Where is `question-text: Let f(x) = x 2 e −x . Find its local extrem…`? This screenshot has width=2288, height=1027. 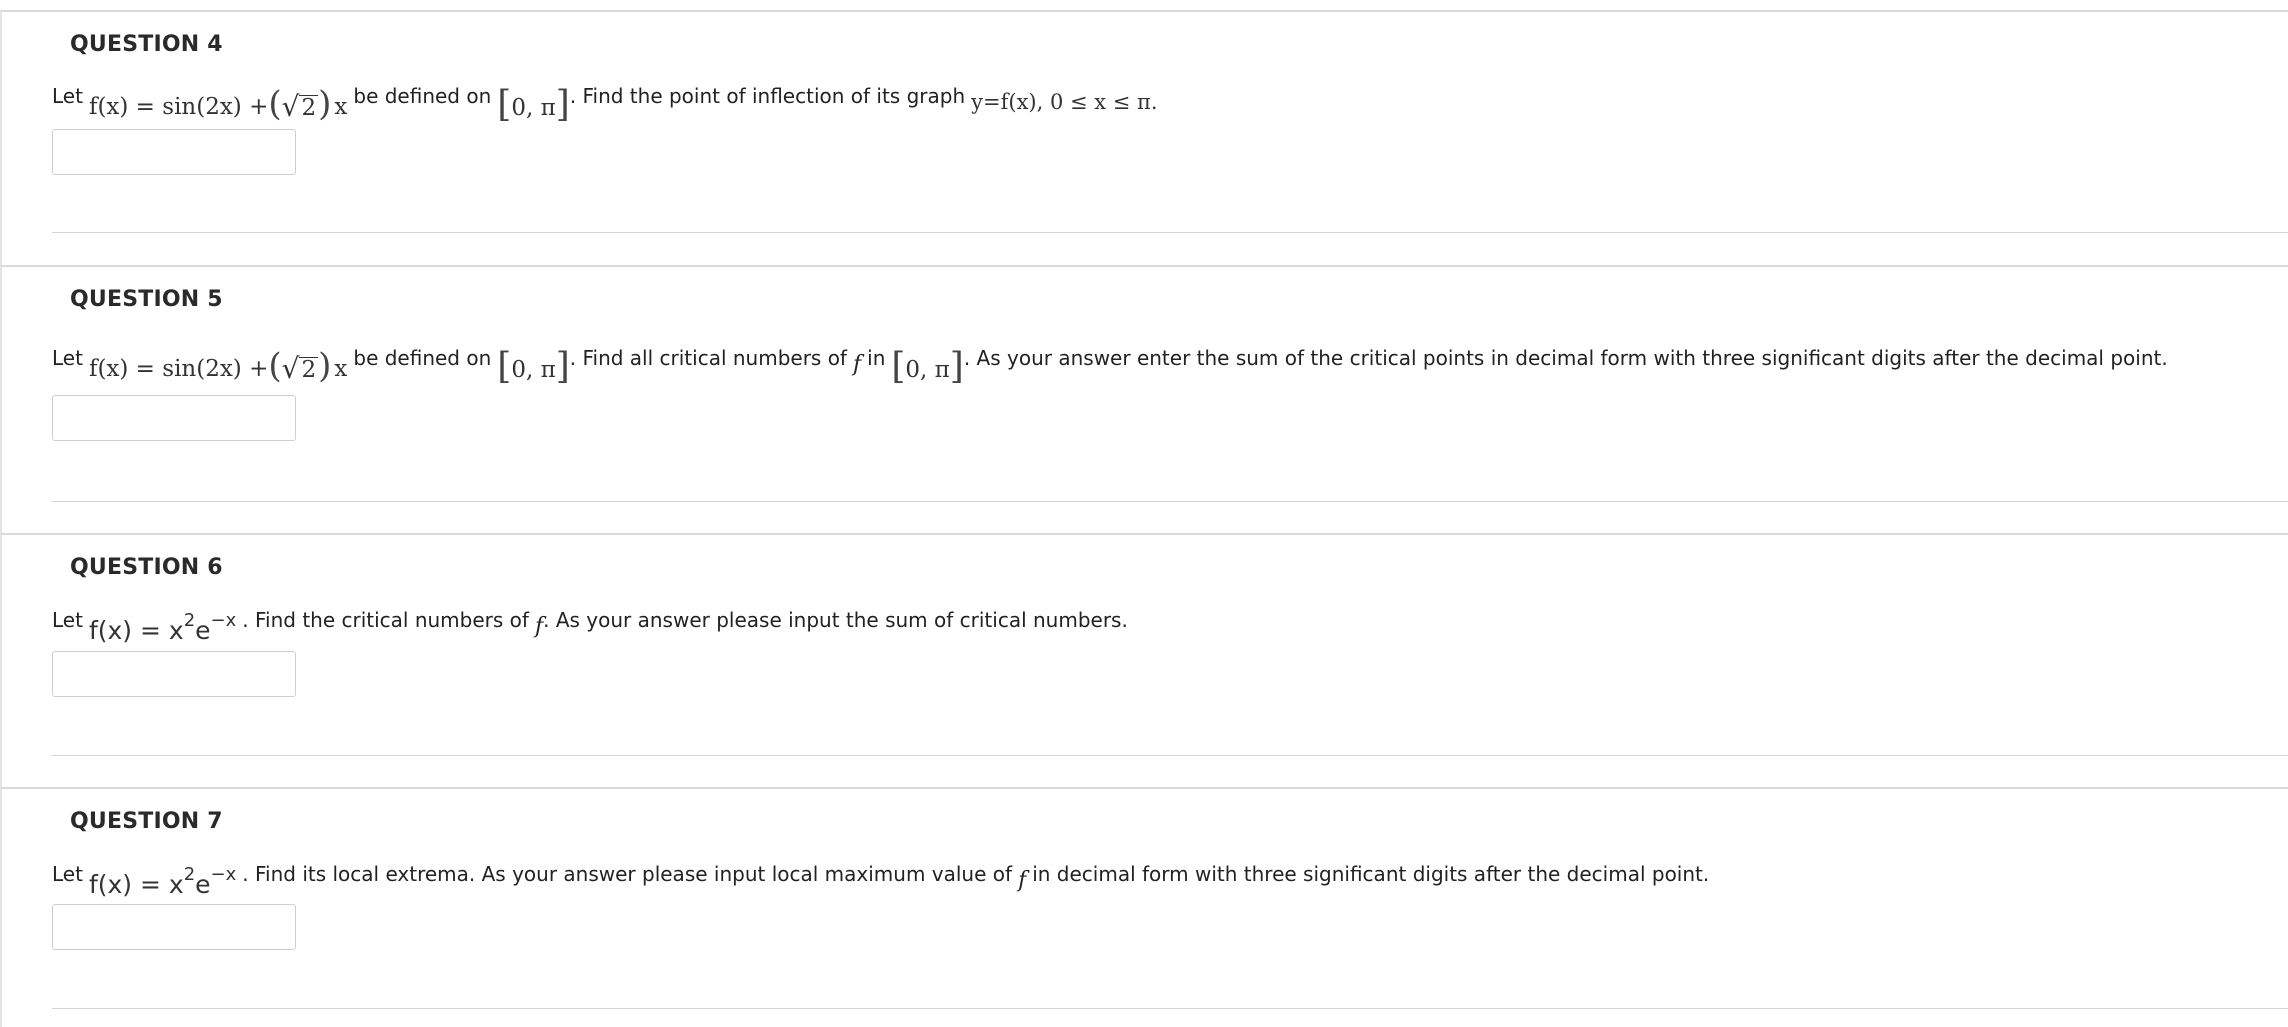 question-text: Let f(x) = x 2 e −x . Find its local extrem… is located at coordinates (881, 880).